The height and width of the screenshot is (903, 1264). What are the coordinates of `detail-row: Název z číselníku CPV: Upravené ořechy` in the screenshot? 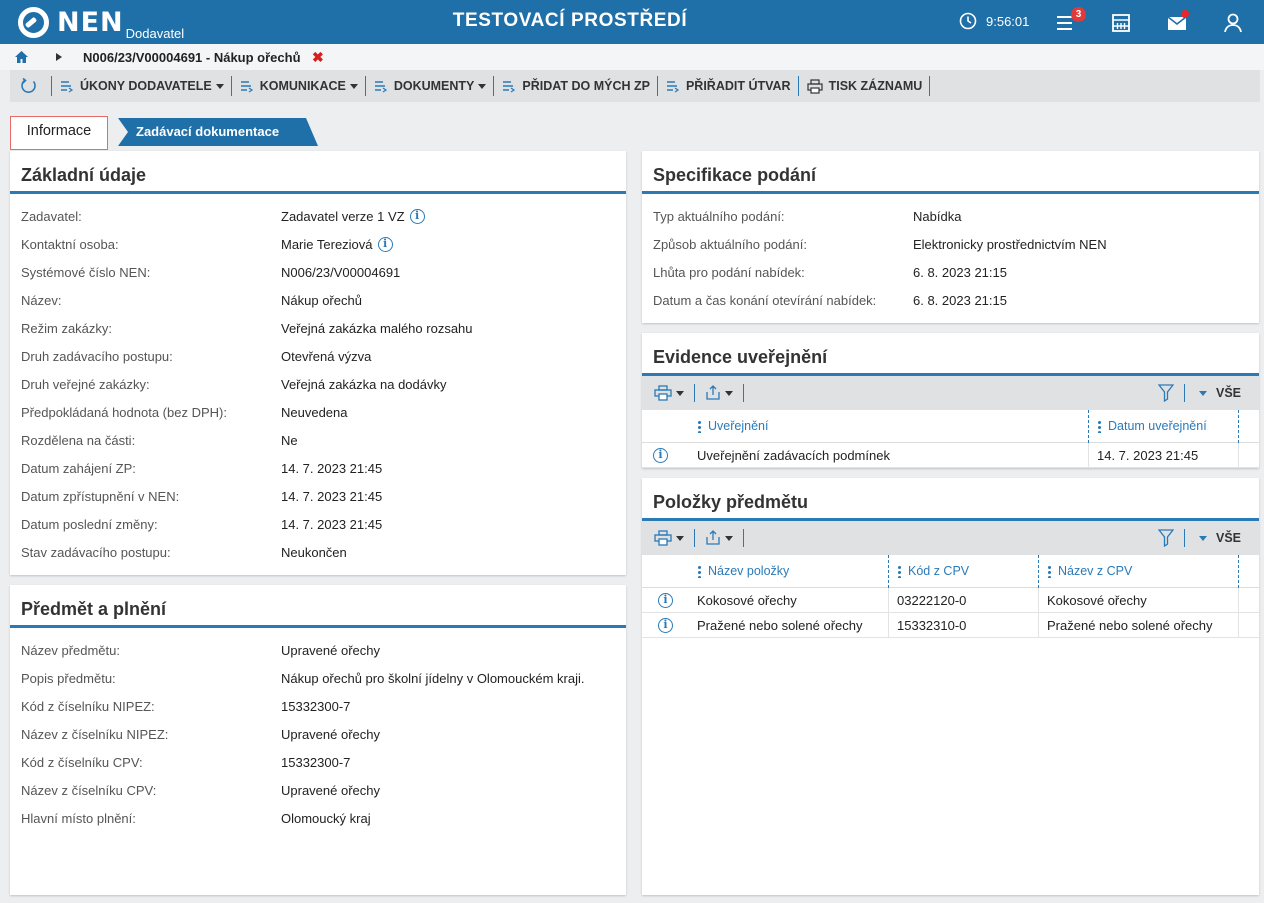 It's located at (318, 793).